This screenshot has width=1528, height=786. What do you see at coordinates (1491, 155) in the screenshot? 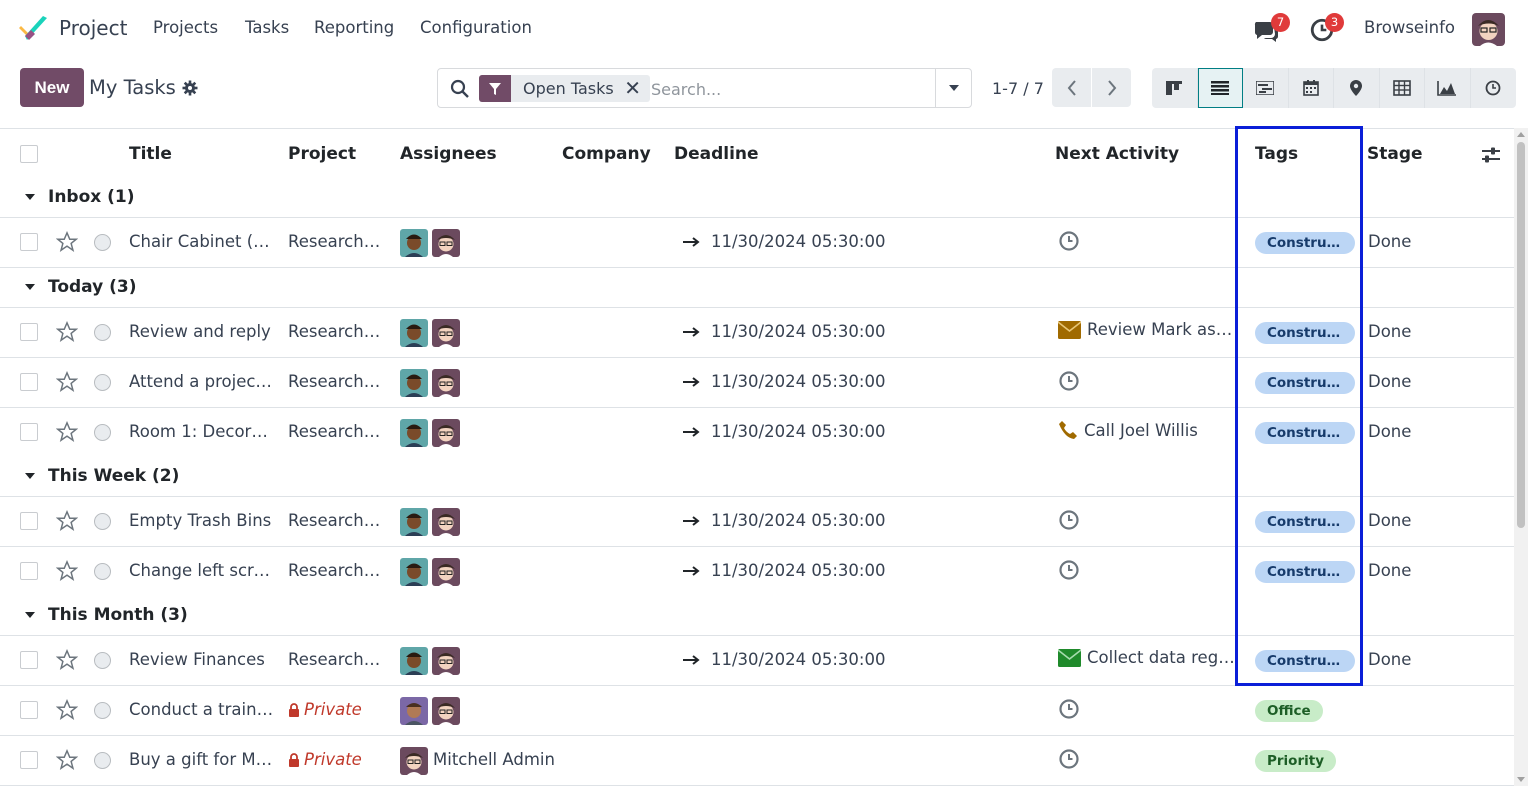
I see `optional-columns-sliders-icon` at bounding box center [1491, 155].